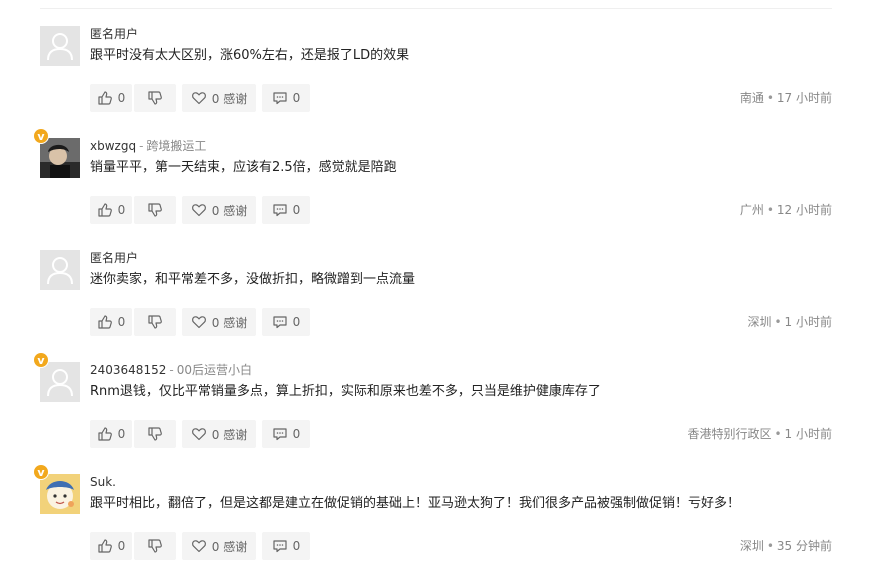 The width and height of the screenshot is (895, 564). Describe the element at coordinates (804, 210) in the screenshot. I see `timestamp: 12 小时前` at that location.